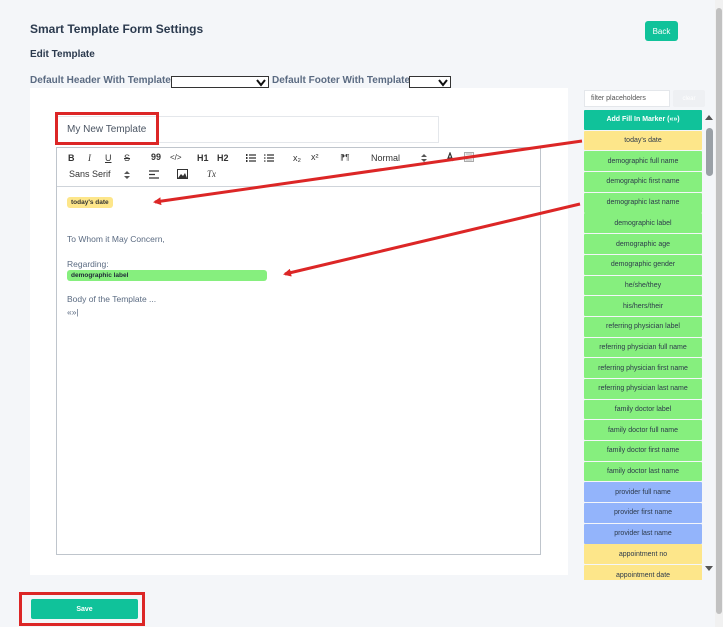  Describe the element at coordinates (627, 98) in the screenshot. I see `filter-placeholders-input: filter placeholders` at that location.